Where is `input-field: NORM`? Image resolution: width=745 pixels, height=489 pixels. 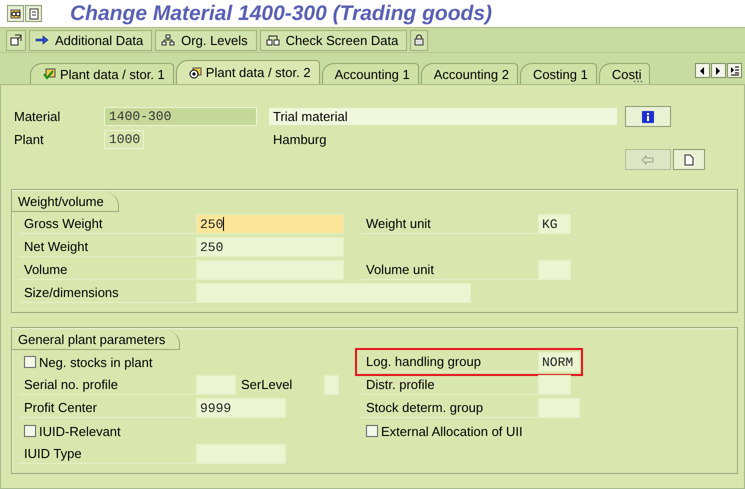
input-field: NORM is located at coordinates (559, 362).